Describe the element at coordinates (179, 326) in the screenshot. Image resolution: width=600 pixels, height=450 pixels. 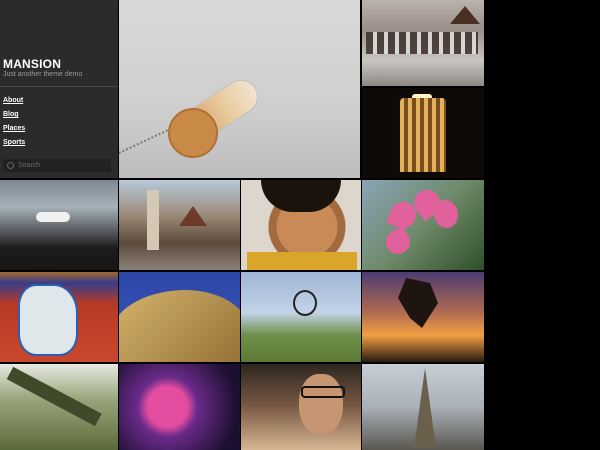
I see `sculpture-curve-graphic` at that location.